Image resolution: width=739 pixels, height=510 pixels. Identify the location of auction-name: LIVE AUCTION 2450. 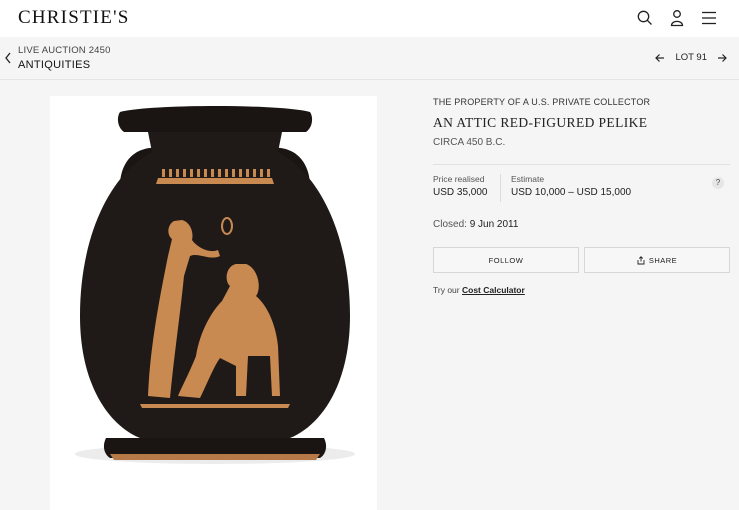
(64, 50).